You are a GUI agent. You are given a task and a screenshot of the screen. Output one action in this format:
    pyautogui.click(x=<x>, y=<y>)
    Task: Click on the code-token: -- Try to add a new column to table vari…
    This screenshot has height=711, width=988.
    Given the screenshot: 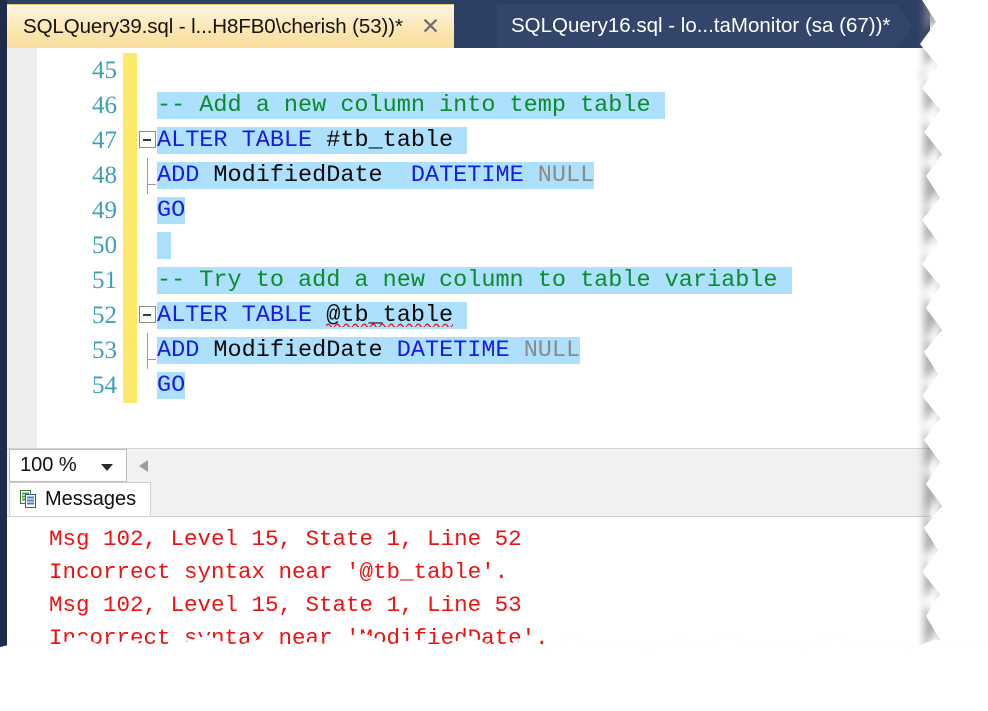 What is the action you would take?
    pyautogui.click(x=474, y=280)
    